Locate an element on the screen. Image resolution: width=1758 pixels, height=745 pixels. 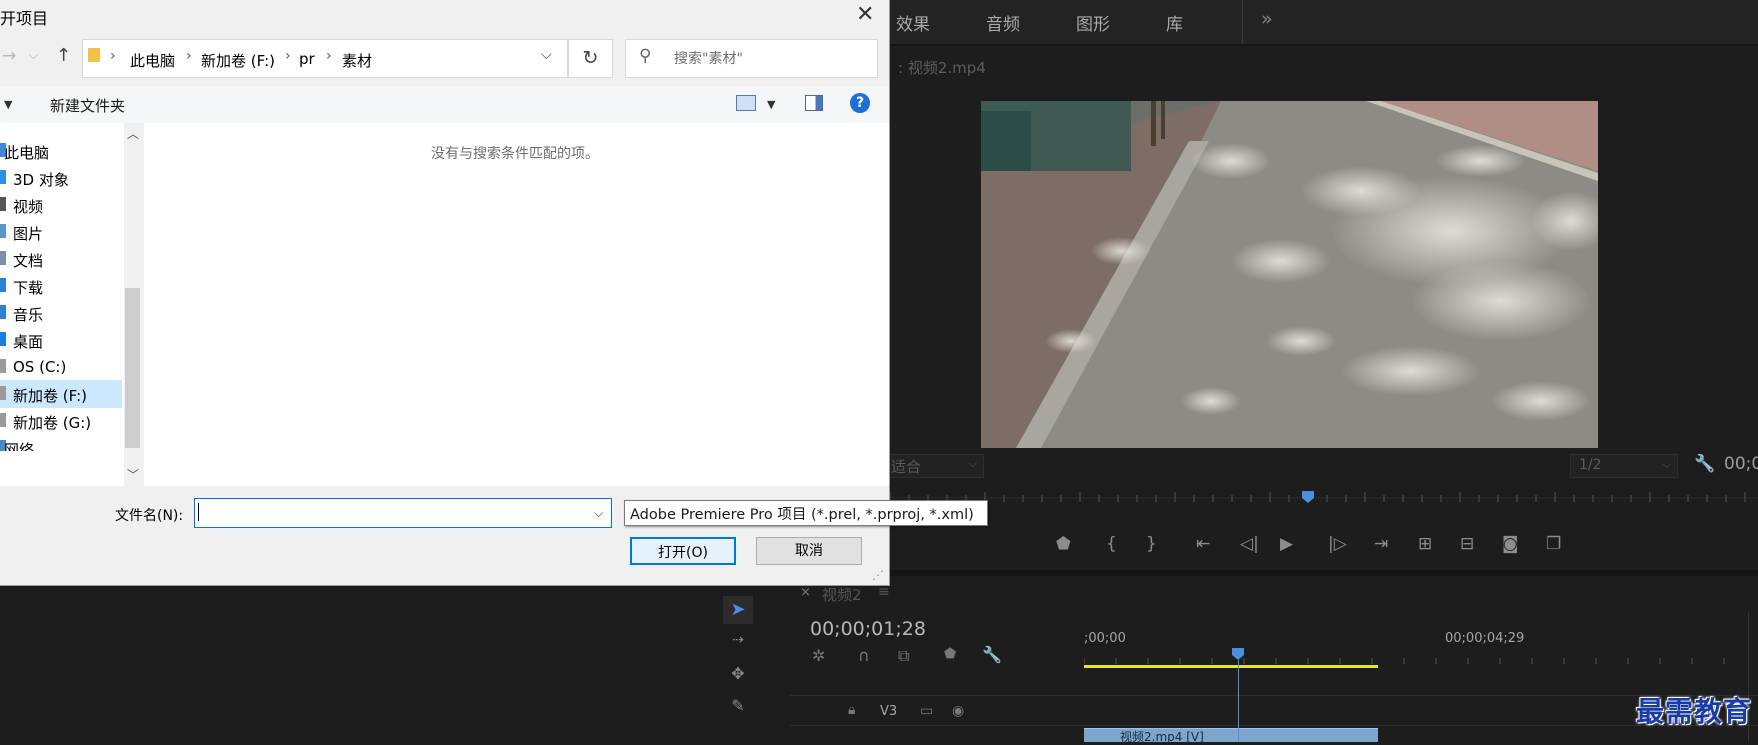
linked-select-icon: ⧉ is located at coordinates (903, 656).